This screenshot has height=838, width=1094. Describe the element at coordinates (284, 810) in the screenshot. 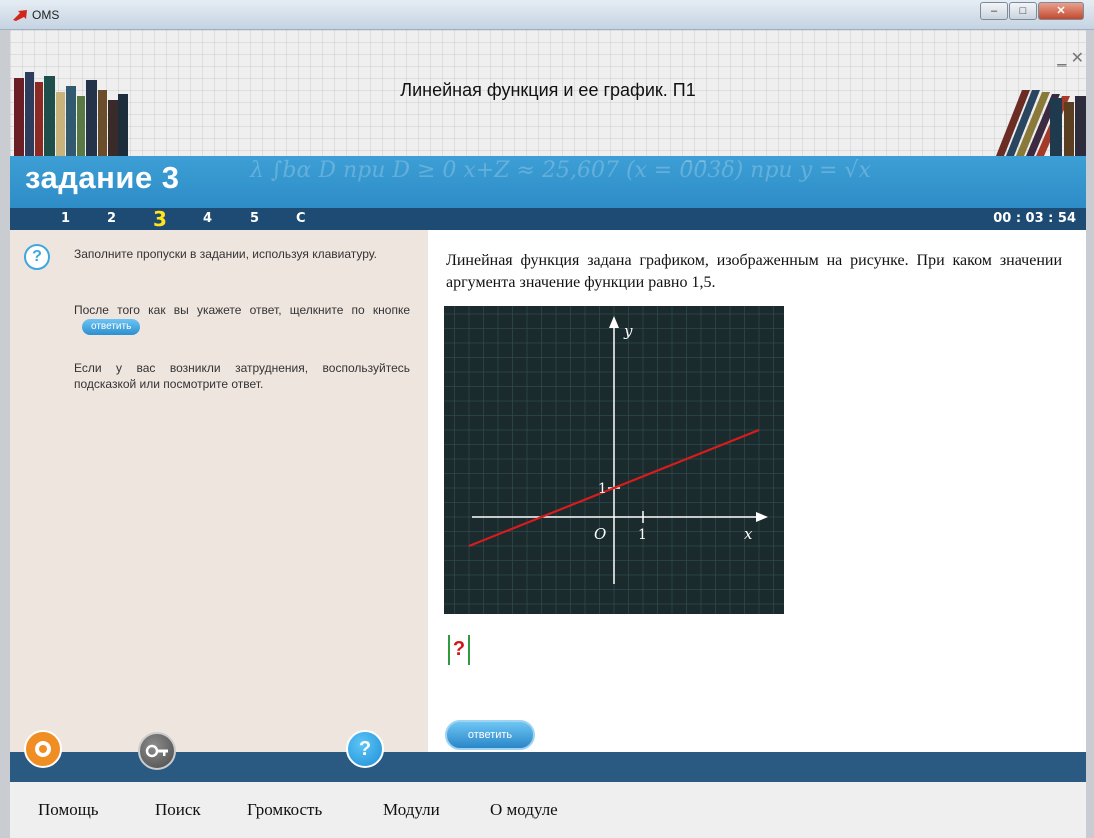

I see `menu-item-volume: Громкость` at that location.